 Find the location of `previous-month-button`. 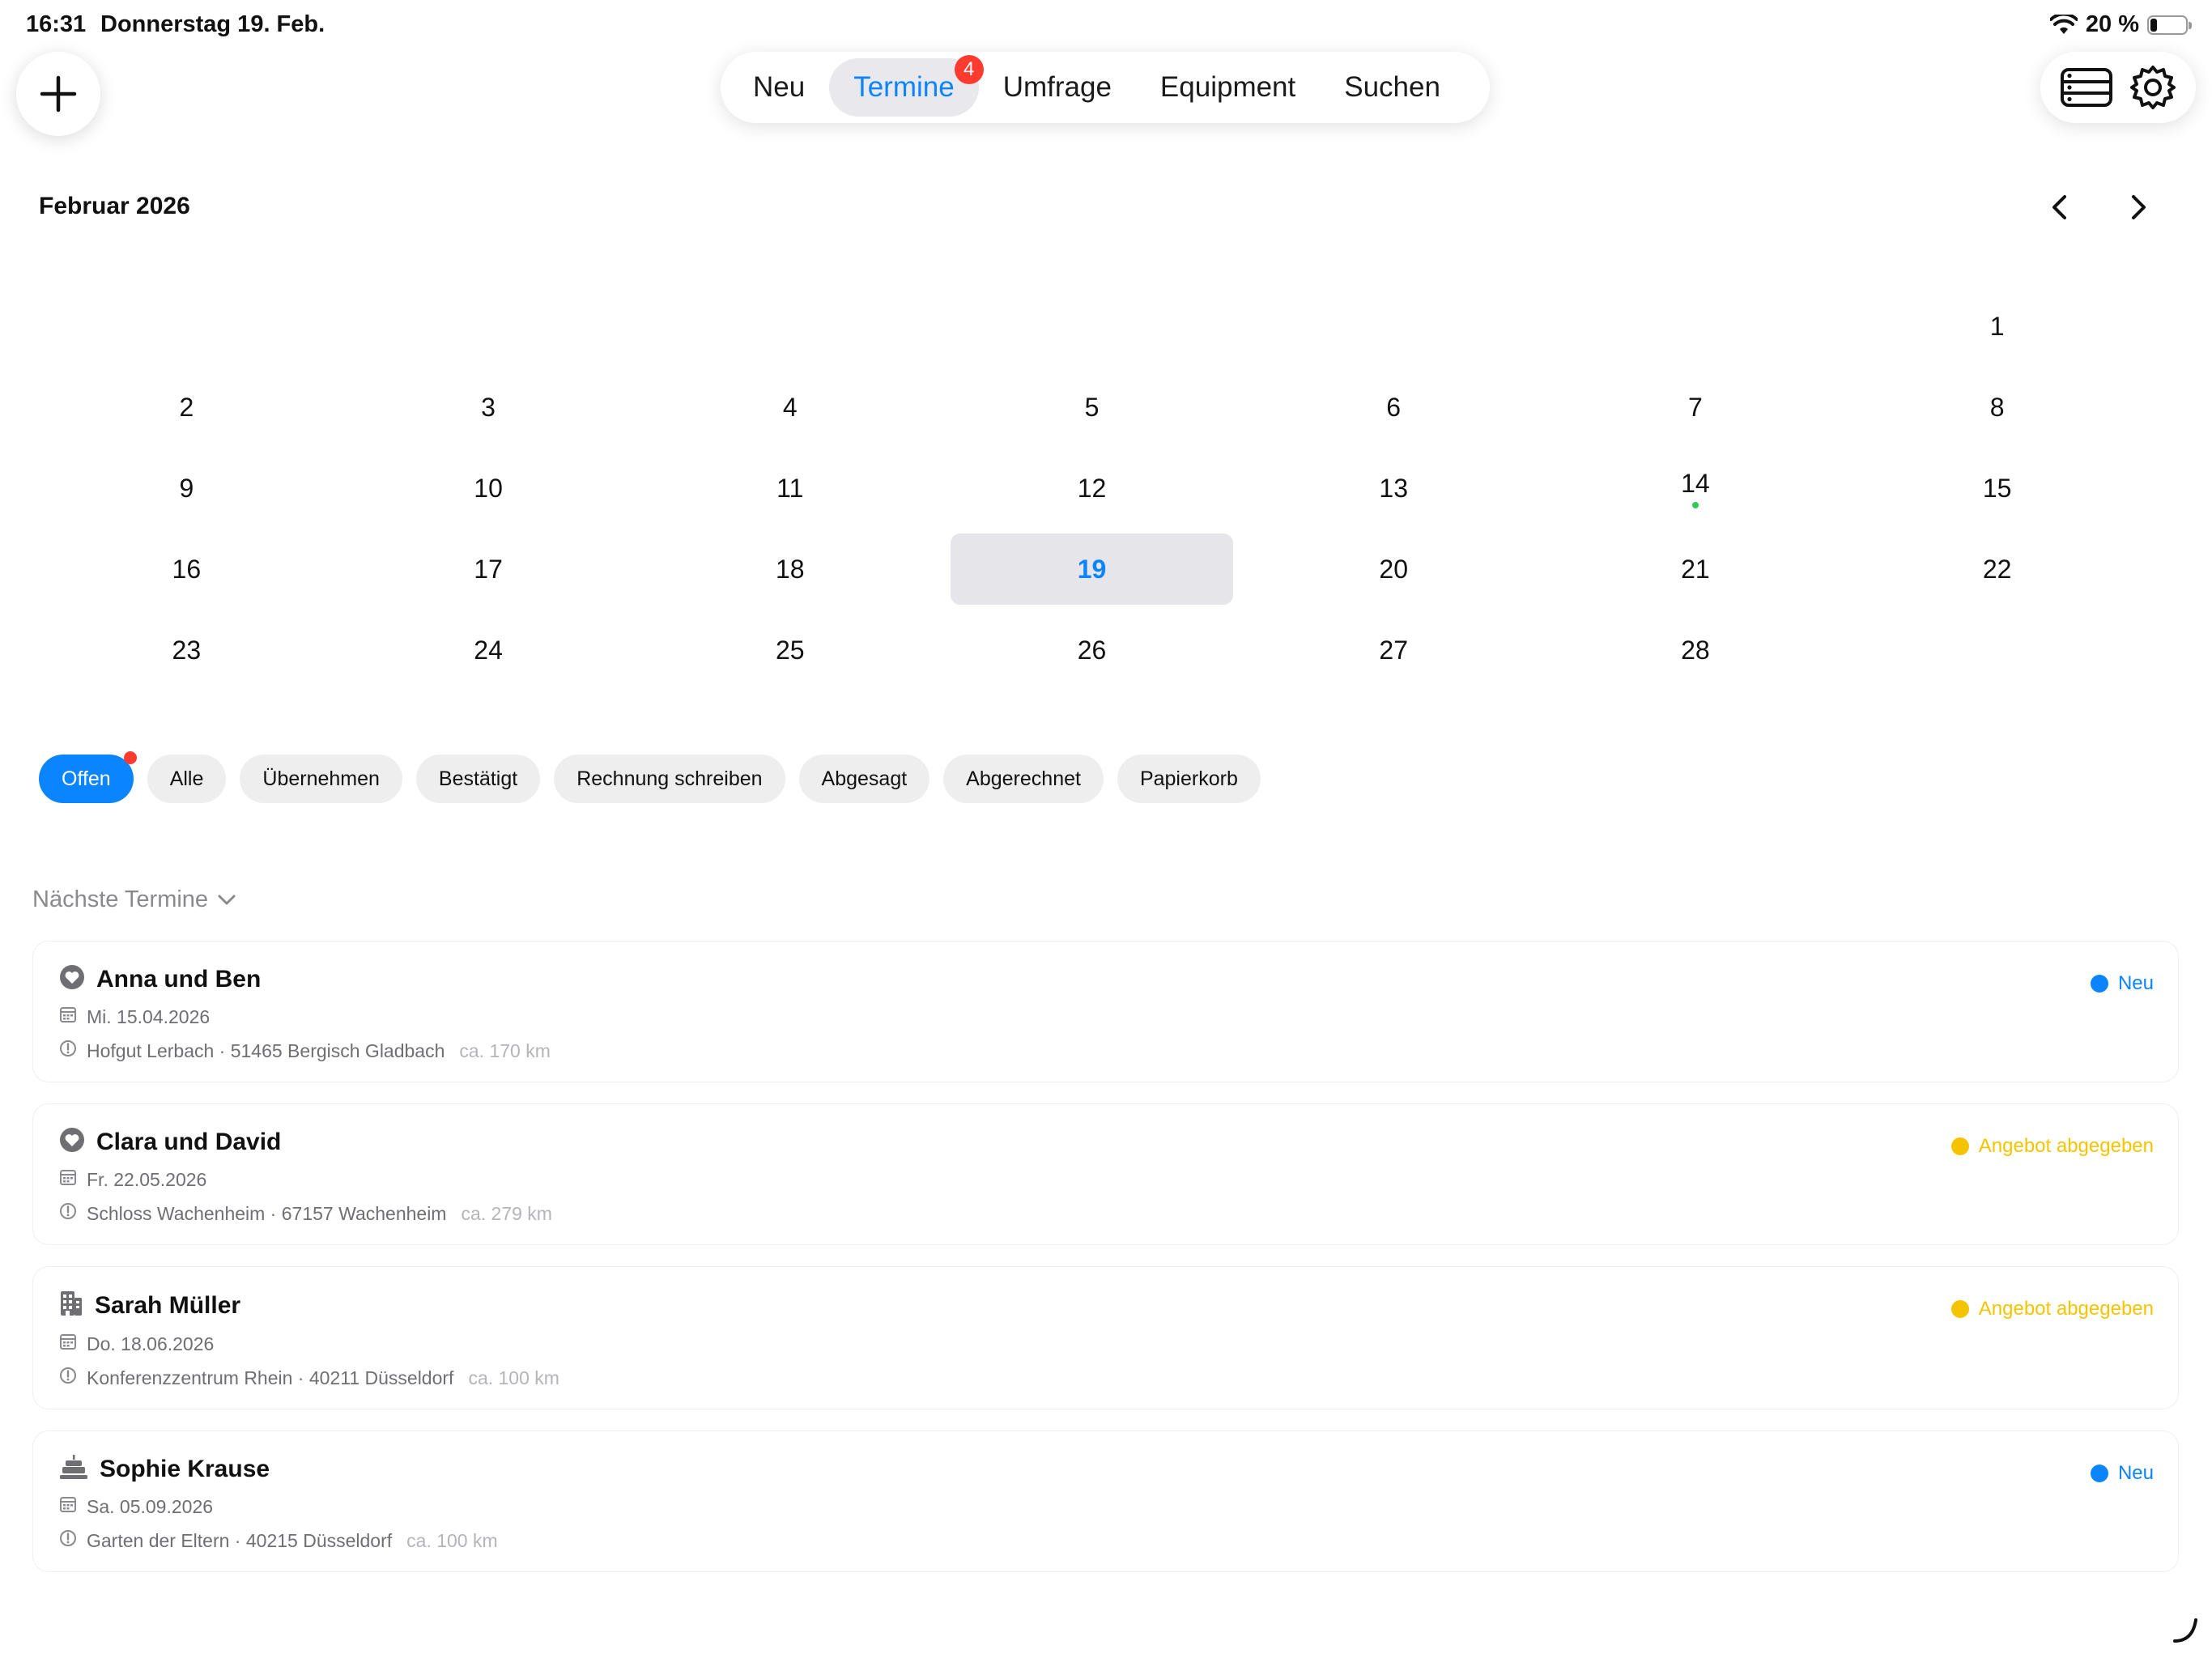

previous-month-button is located at coordinates (2060, 207).